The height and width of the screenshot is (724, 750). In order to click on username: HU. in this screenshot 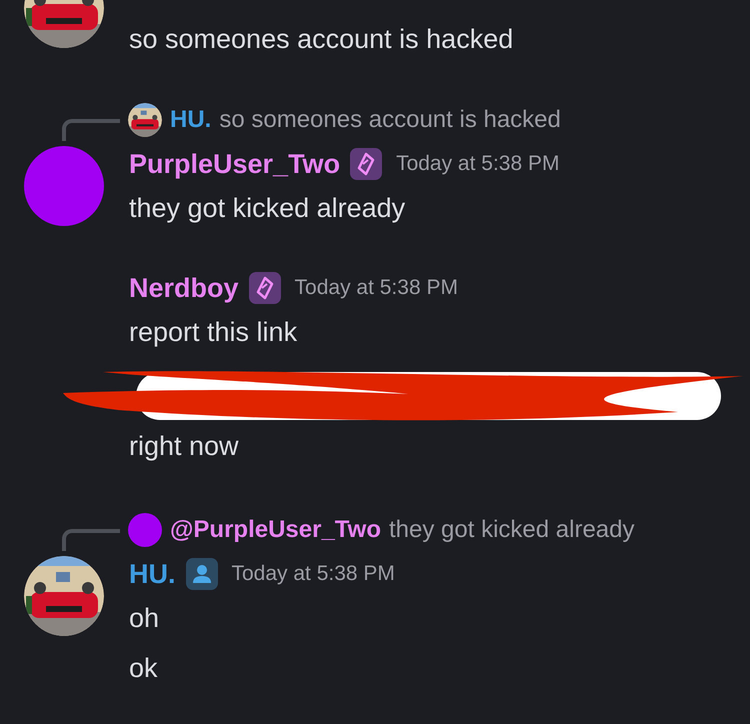, I will do `click(152, 574)`.